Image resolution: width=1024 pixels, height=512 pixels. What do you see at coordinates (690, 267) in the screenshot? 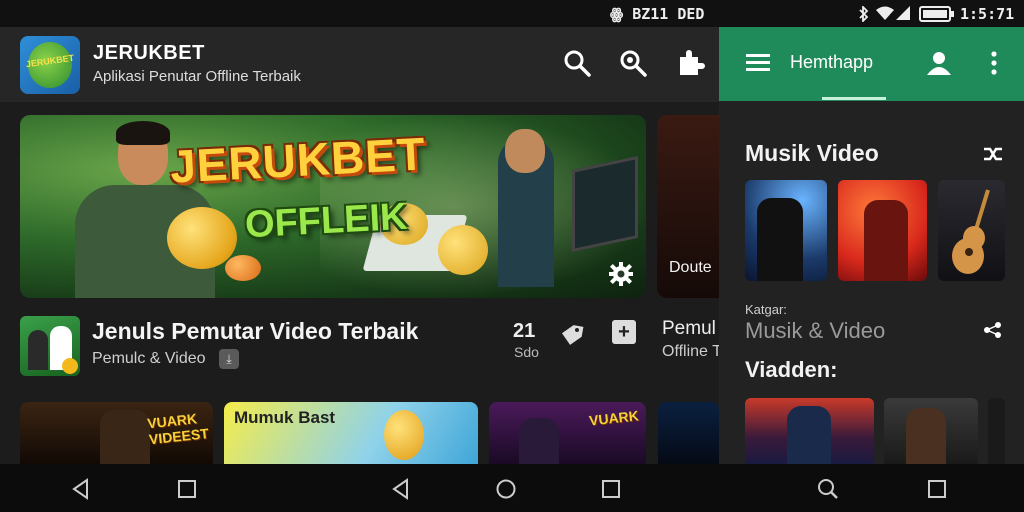
I see `side-card-label: Doute` at bounding box center [690, 267].